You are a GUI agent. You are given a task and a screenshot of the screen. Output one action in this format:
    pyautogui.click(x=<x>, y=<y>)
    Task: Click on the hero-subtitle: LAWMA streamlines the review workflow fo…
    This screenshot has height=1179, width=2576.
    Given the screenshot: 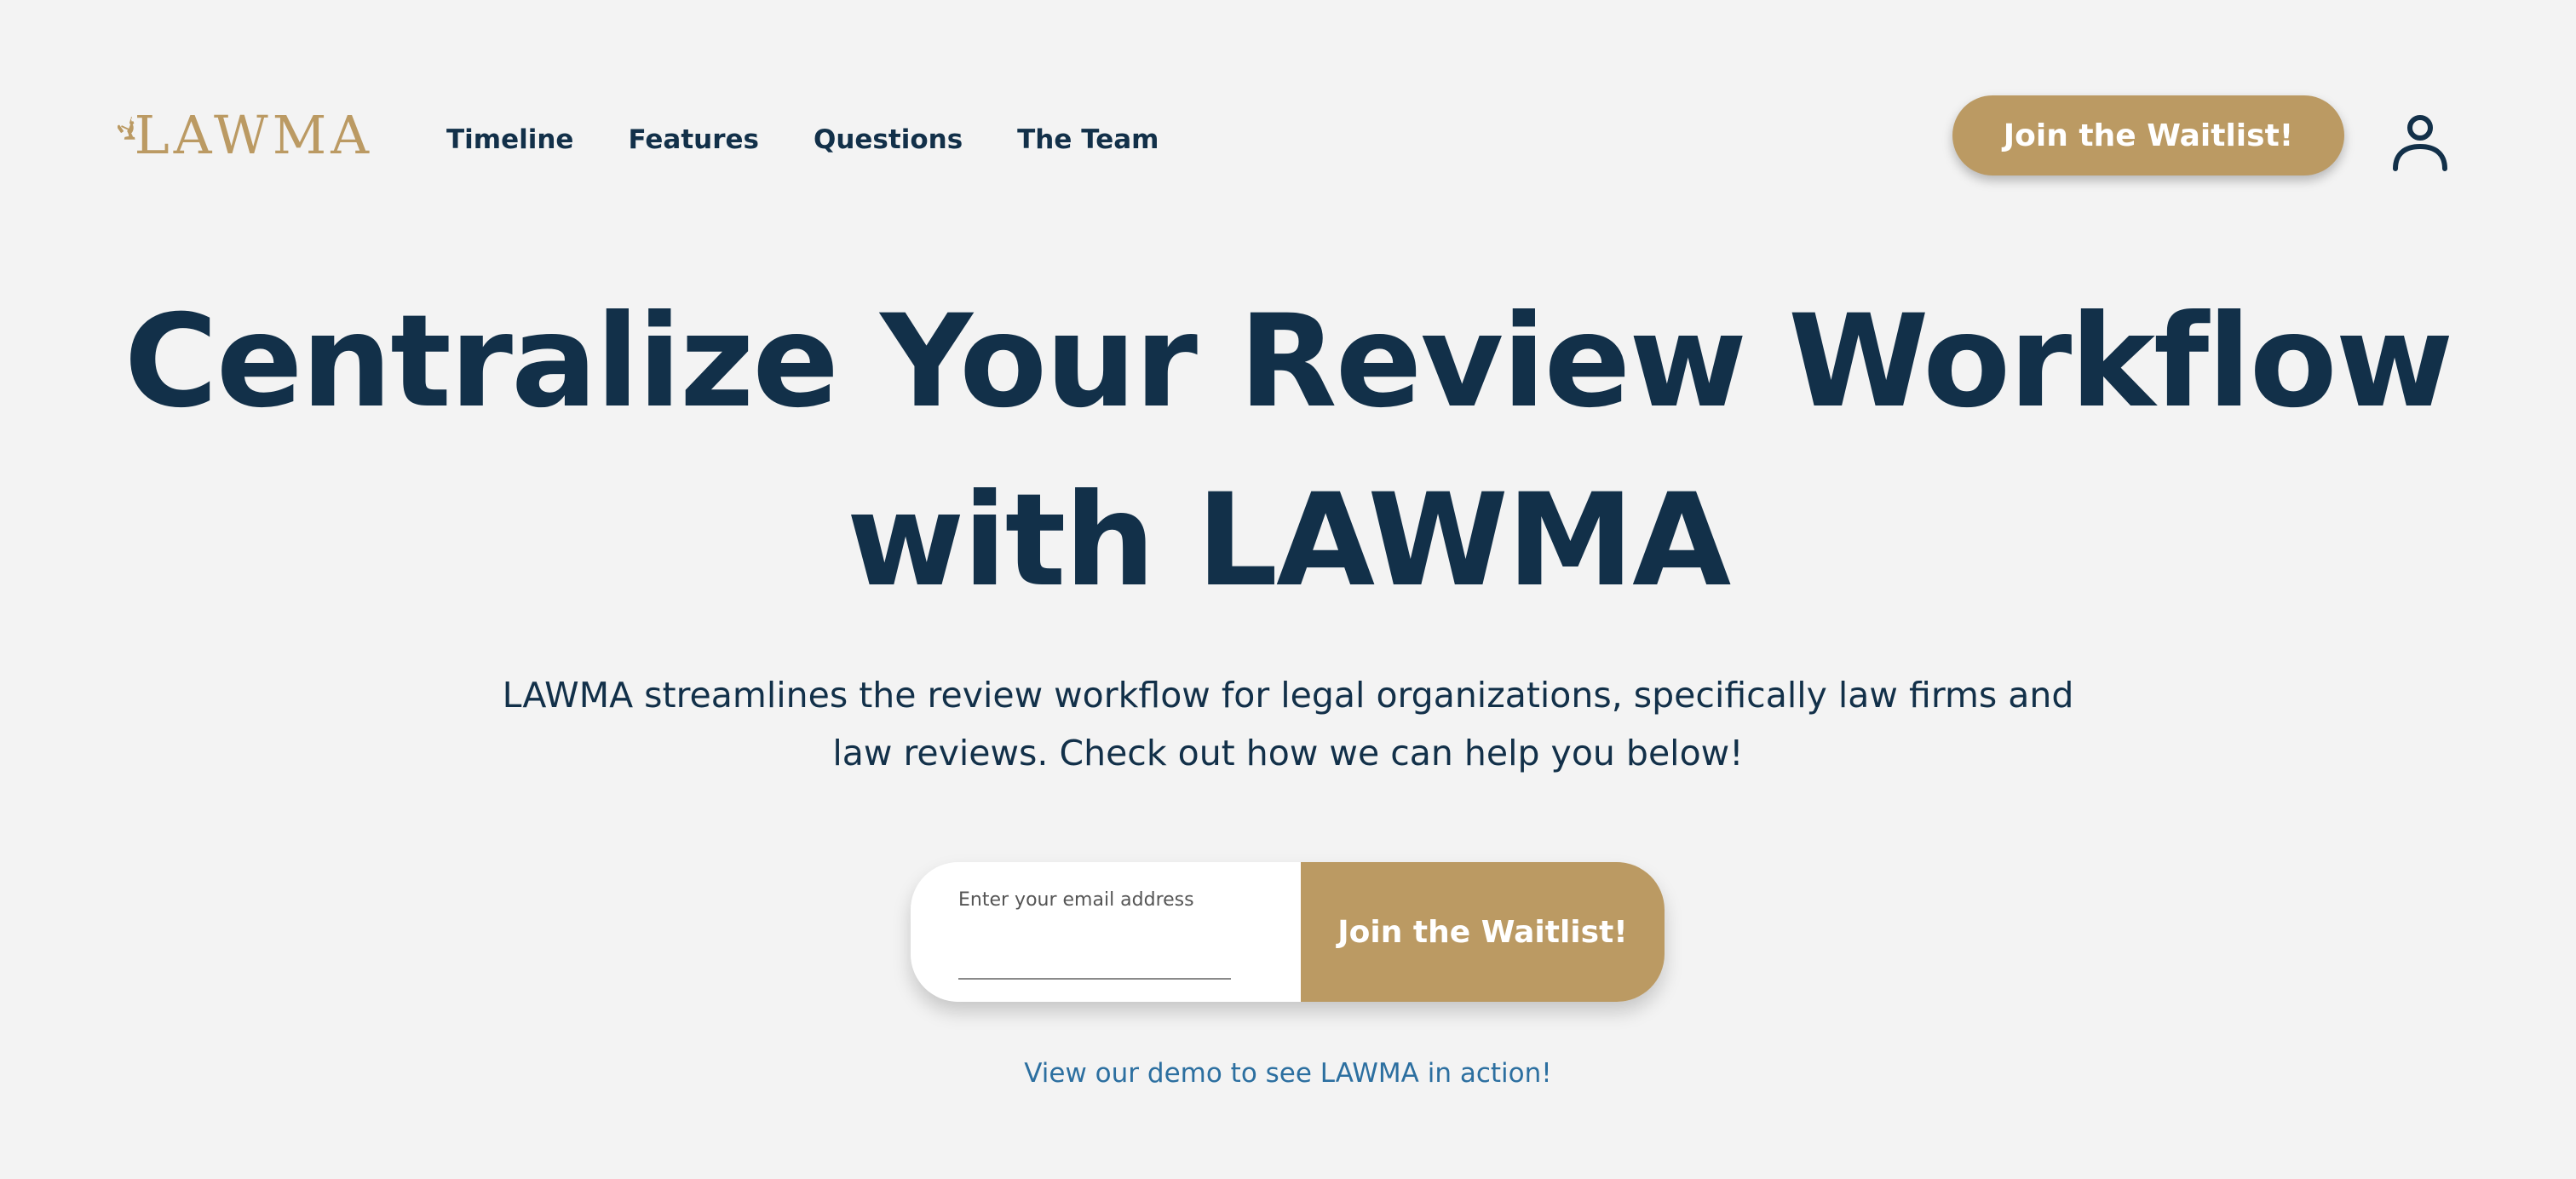 What is the action you would take?
    pyautogui.click(x=1288, y=724)
    